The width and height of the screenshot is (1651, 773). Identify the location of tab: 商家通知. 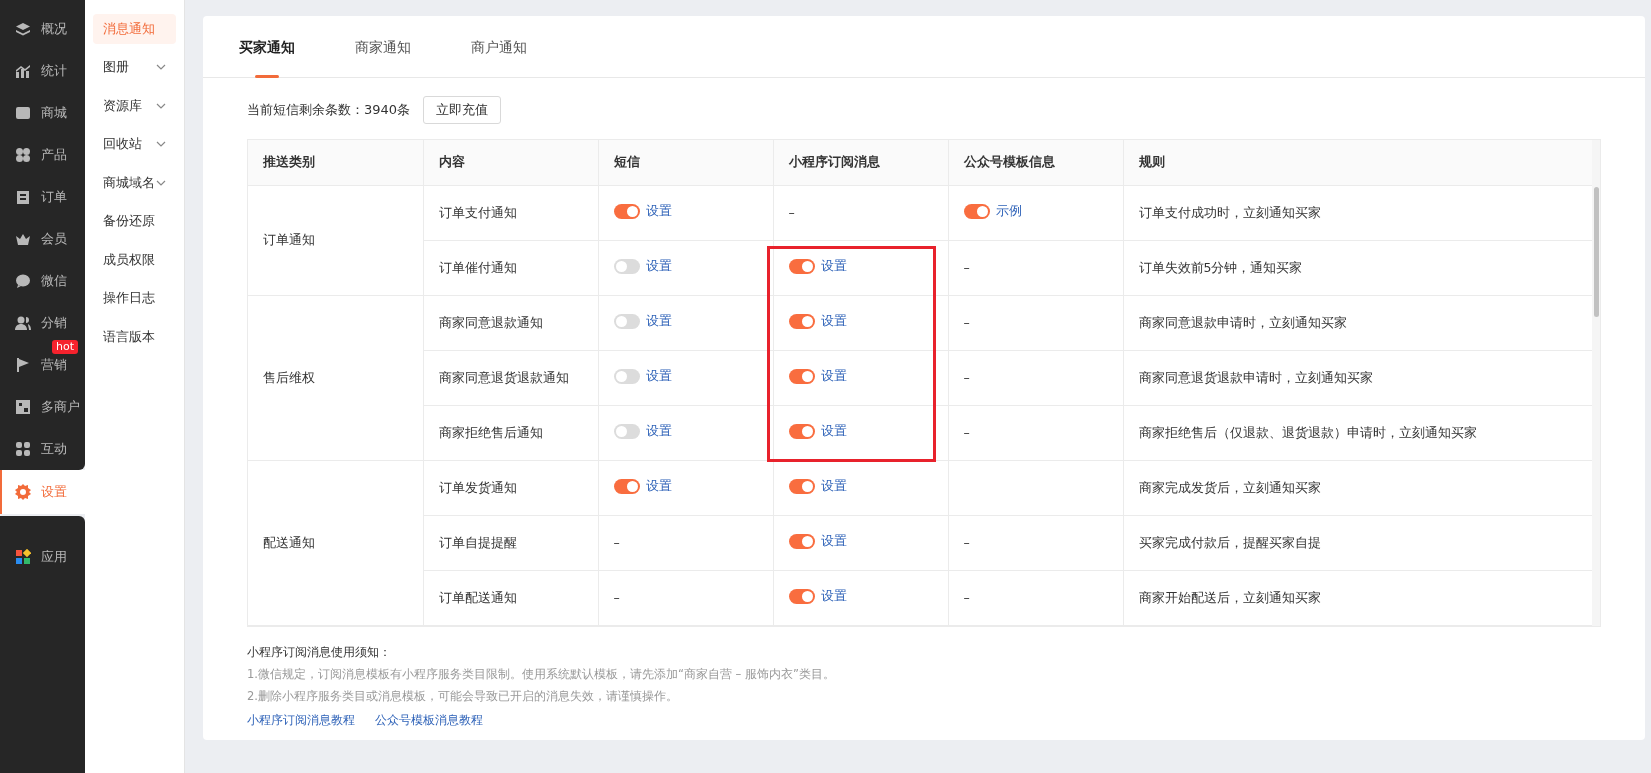
(383, 47).